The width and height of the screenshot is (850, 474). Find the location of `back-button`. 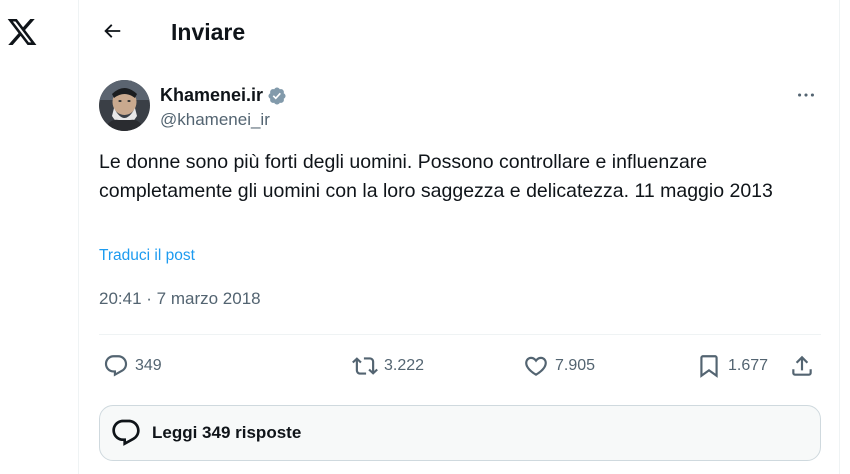

back-button is located at coordinates (112, 31).